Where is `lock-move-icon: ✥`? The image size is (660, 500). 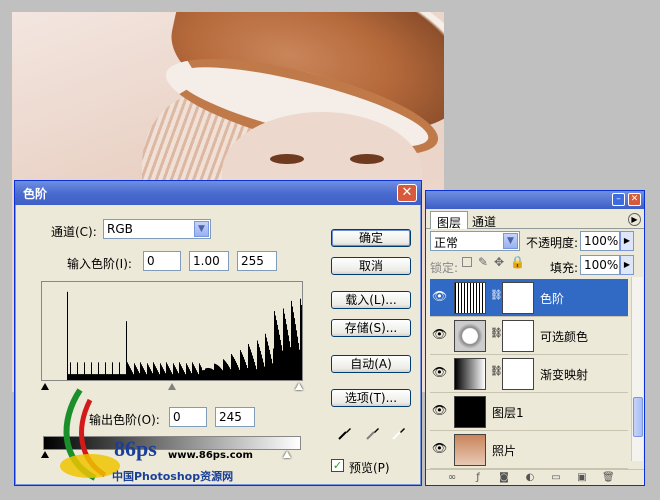 lock-move-icon: ✥ is located at coordinates (499, 262).